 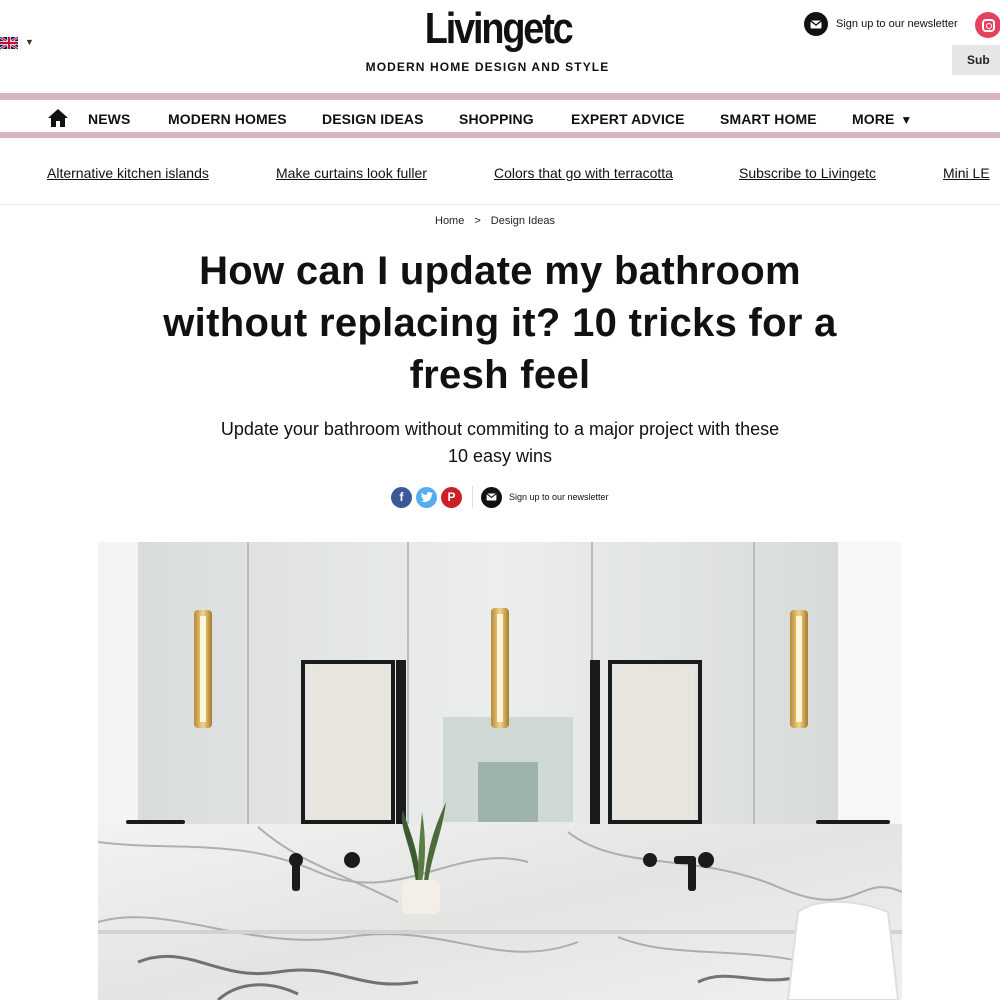 I want to click on share-row: f P Sign up to our newsletter, so click(x=500, y=497).